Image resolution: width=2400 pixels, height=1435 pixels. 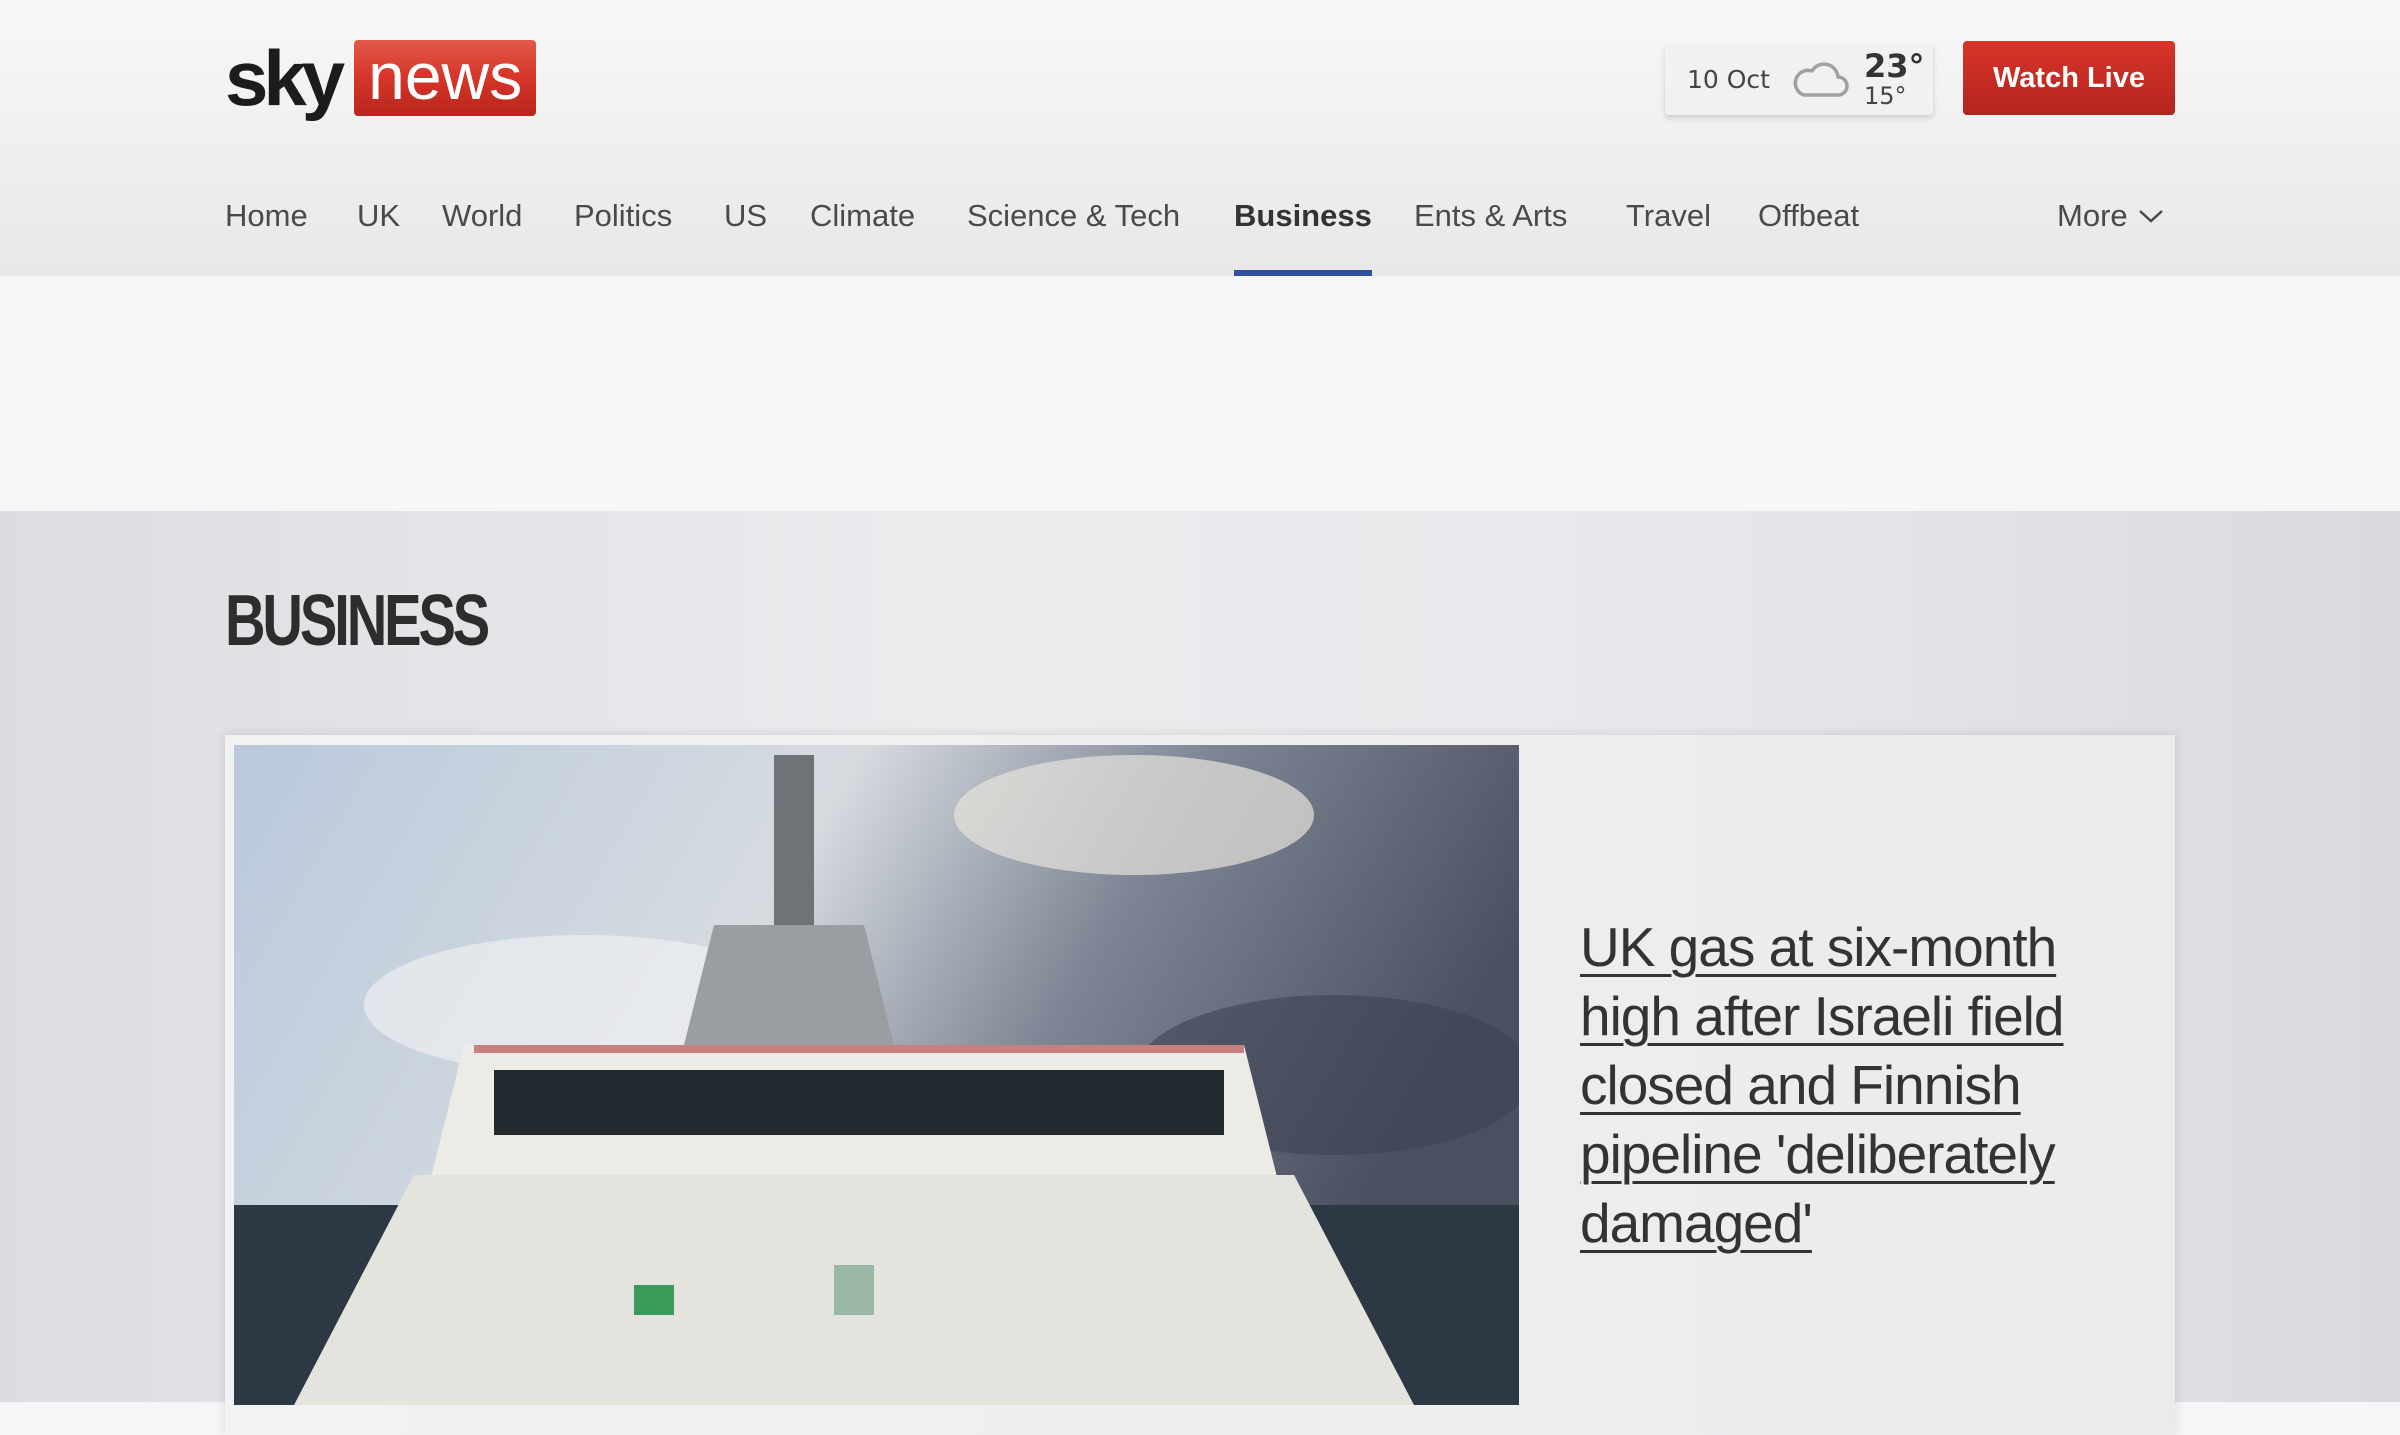 I want to click on nav-offbeat: Offbeat, so click(x=1808, y=233).